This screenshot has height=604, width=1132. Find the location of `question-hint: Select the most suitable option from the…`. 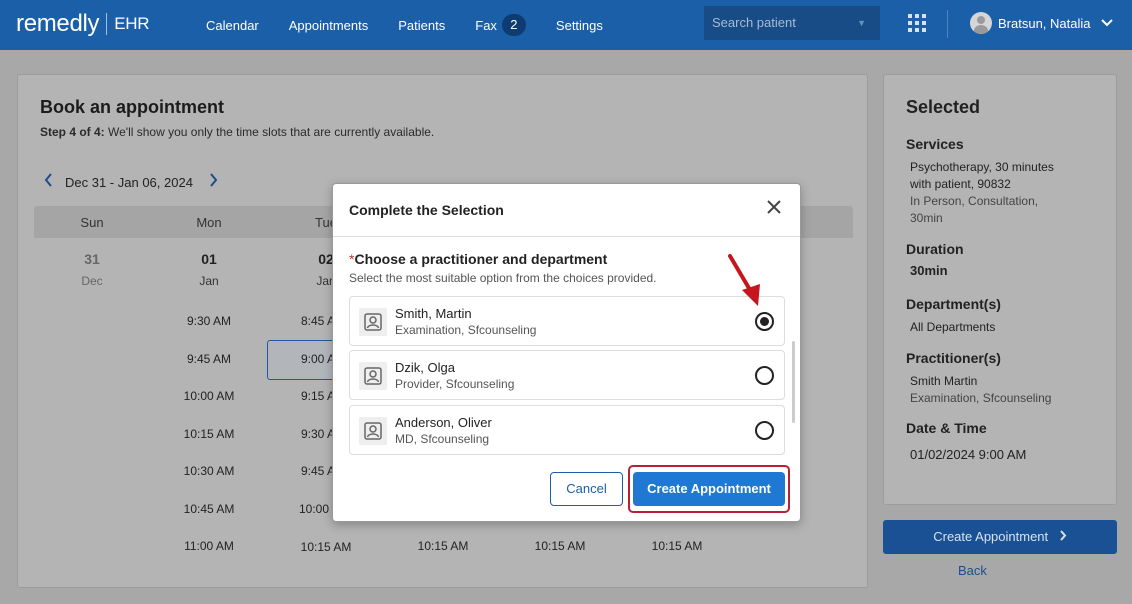

question-hint: Select the most suitable option from the… is located at coordinates (503, 278).